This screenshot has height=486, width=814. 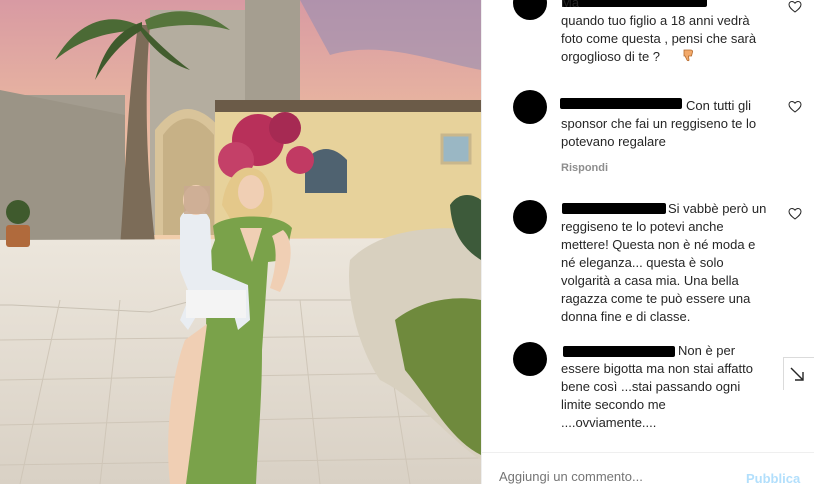 What do you see at coordinates (614, 476) in the screenshot?
I see `add-comment-input` at bounding box center [614, 476].